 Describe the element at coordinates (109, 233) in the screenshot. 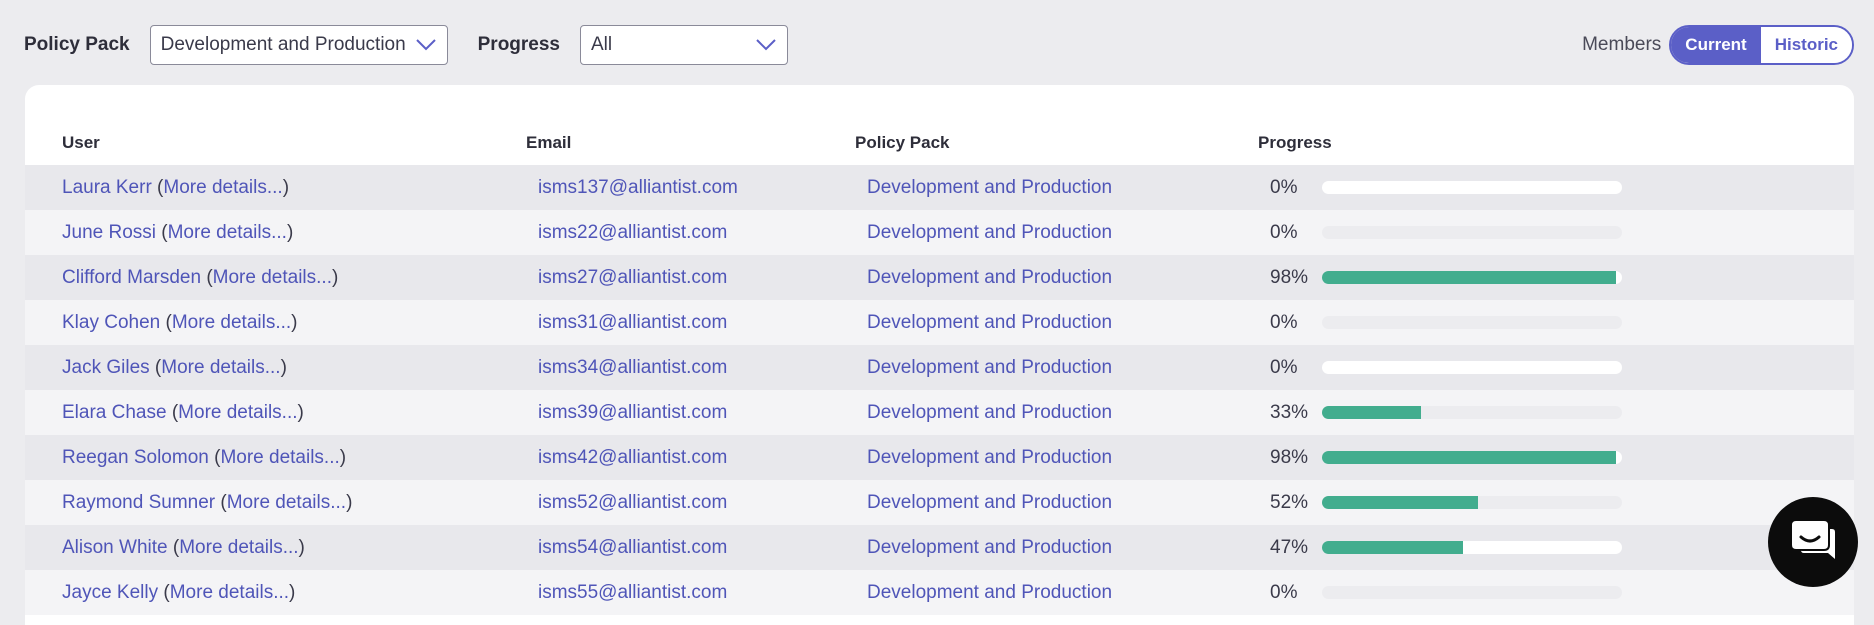

I see `user-name-link: June Rossi` at that location.